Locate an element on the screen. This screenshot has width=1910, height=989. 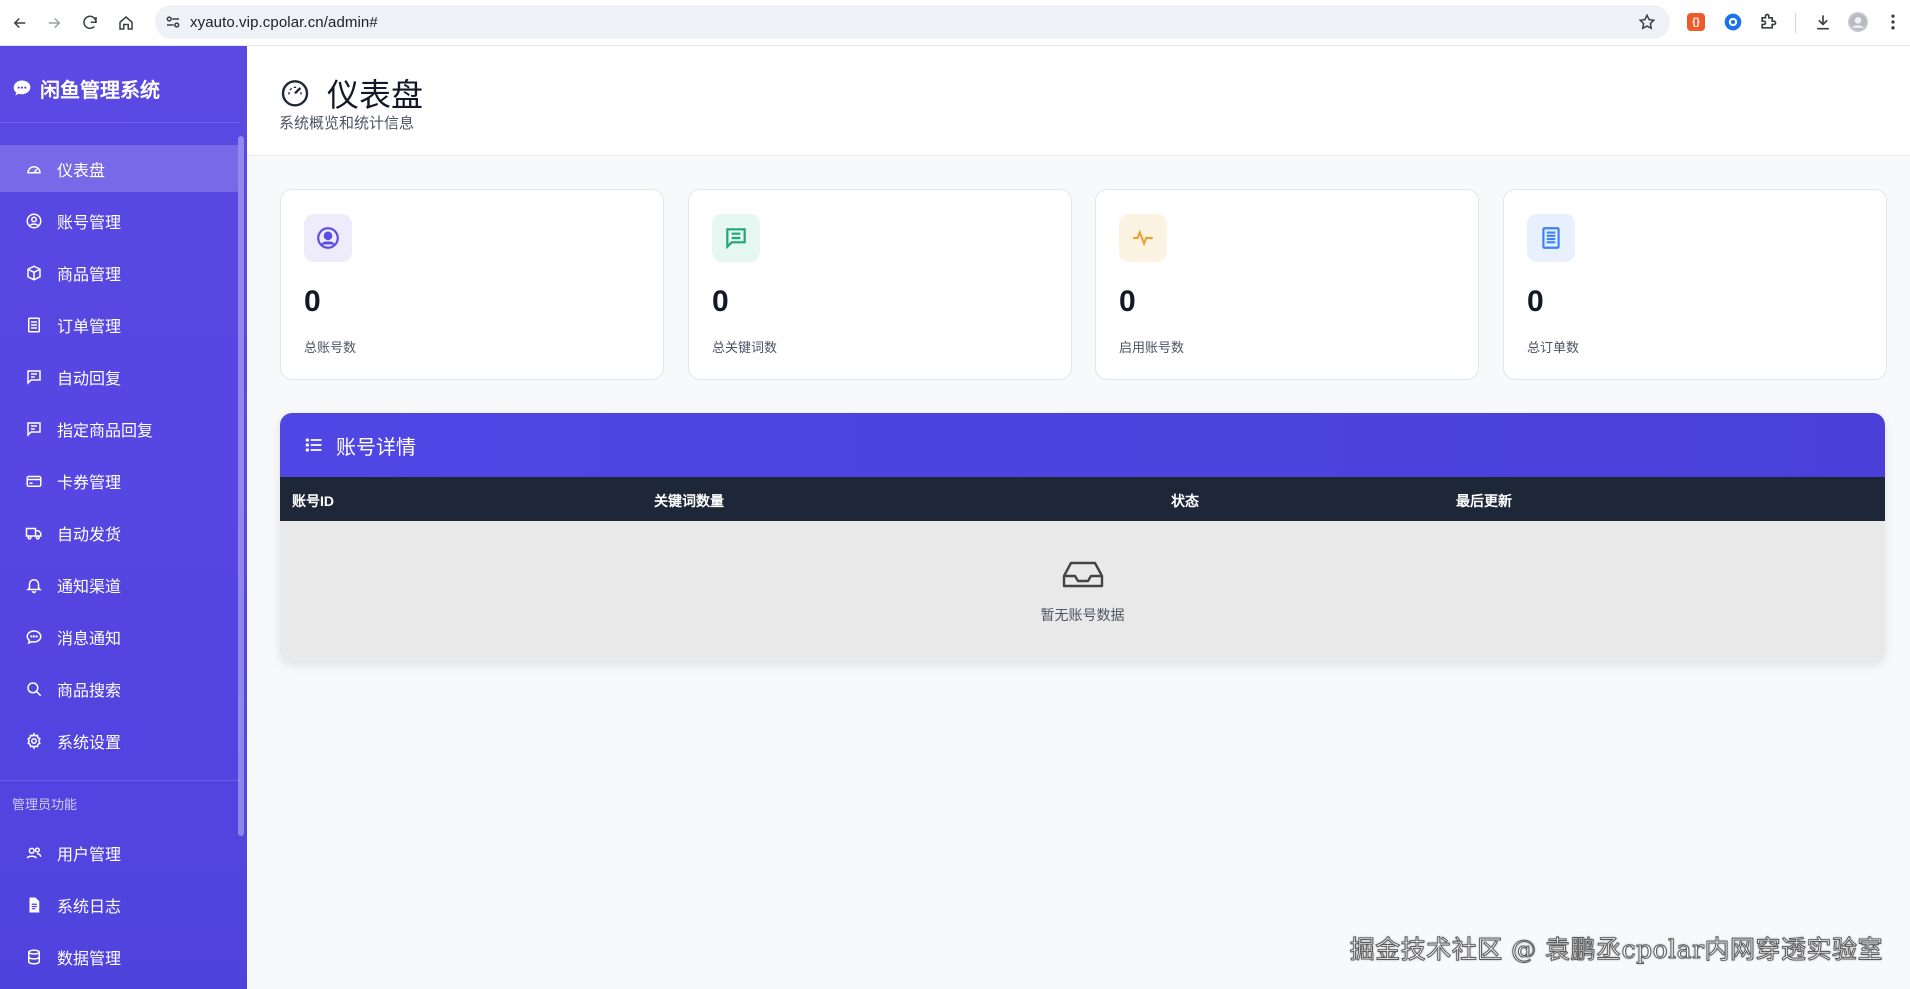
sidebar-item-accounts: 账号管理 is located at coordinates (119, 220).